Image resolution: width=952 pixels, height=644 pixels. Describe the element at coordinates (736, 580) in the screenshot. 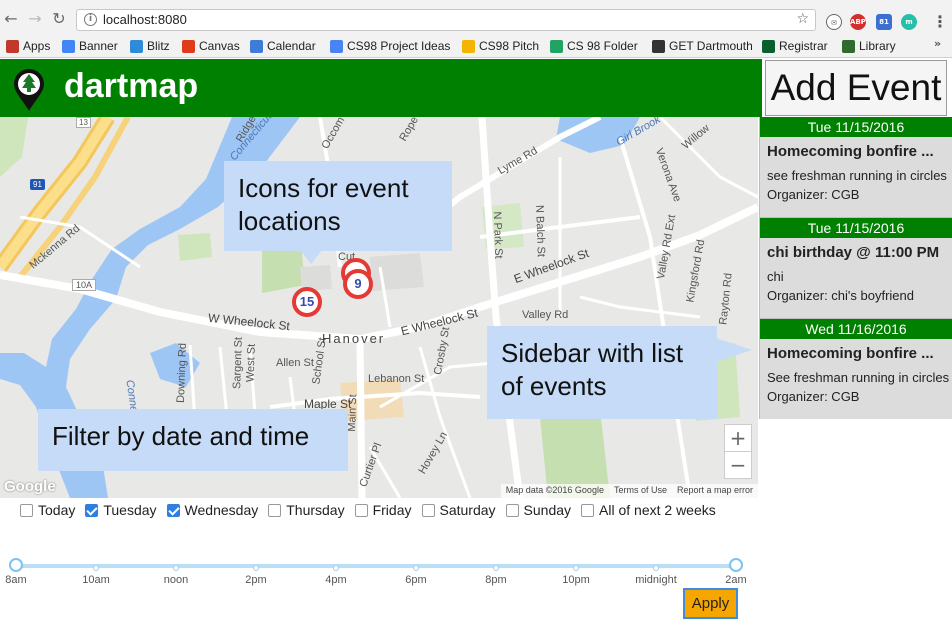

I see `time-label: 2am` at that location.